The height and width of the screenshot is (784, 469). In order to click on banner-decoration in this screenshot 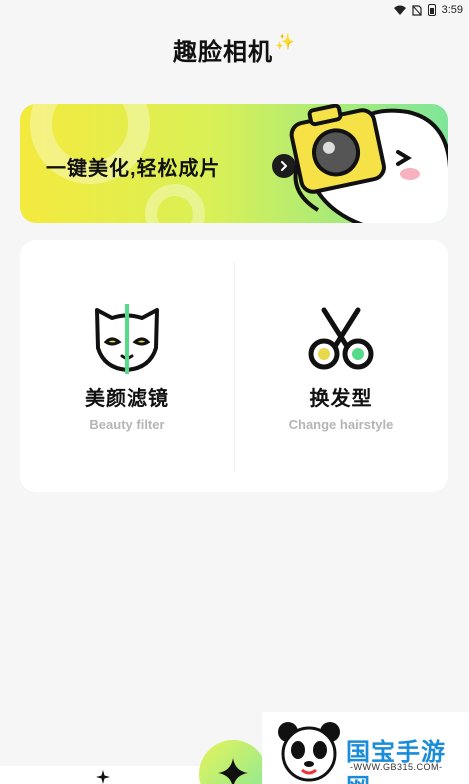, I will do `click(175, 203)`.